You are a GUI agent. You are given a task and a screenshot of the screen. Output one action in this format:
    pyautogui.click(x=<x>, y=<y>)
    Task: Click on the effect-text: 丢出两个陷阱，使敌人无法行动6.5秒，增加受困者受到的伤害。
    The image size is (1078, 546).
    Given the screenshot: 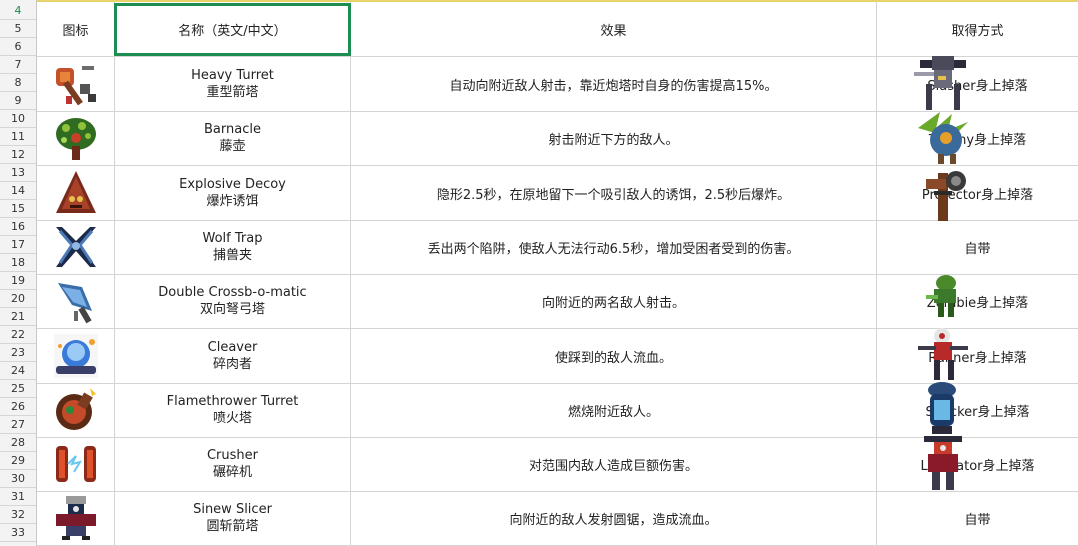 What is the action you would take?
    pyautogui.click(x=613, y=249)
    